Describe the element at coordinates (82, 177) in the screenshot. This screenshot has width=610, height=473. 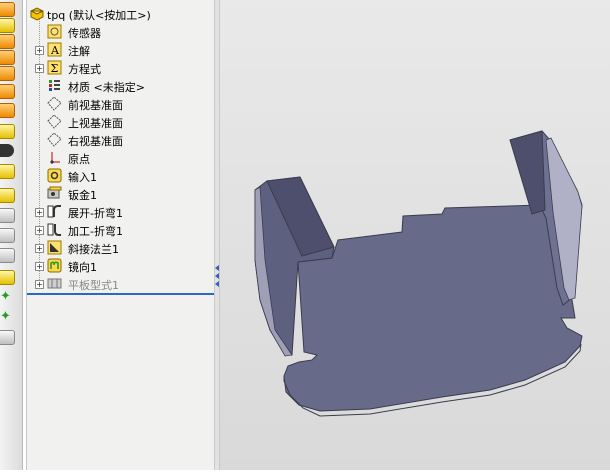
I see `tree-item-label: 输入1` at that location.